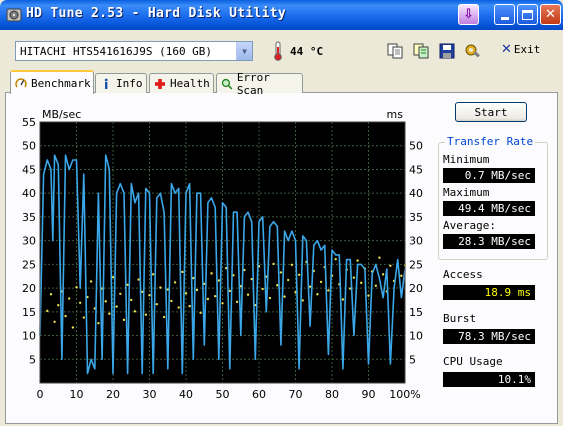 The height and width of the screenshot is (426, 563). What do you see at coordinates (473, 51) in the screenshot?
I see `options-icon` at bounding box center [473, 51].